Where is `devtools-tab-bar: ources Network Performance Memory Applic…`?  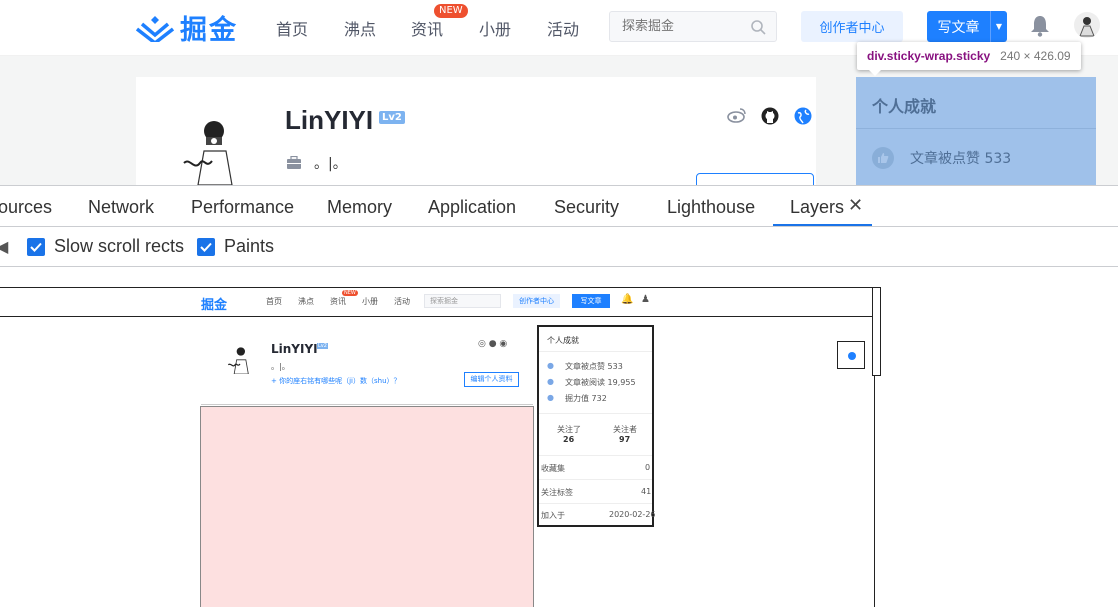 devtools-tab-bar: ources Network Performance Memory Applic… is located at coordinates (559, 206).